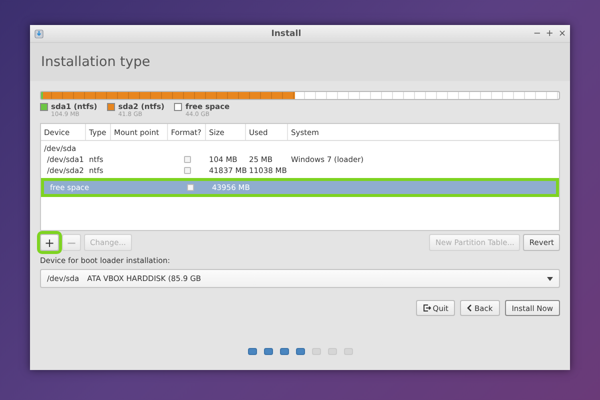 The width and height of the screenshot is (600, 400). What do you see at coordinates (49, 242) in the screenshot?
I see `partition-action-button: +` at bounding box center [49, 242].